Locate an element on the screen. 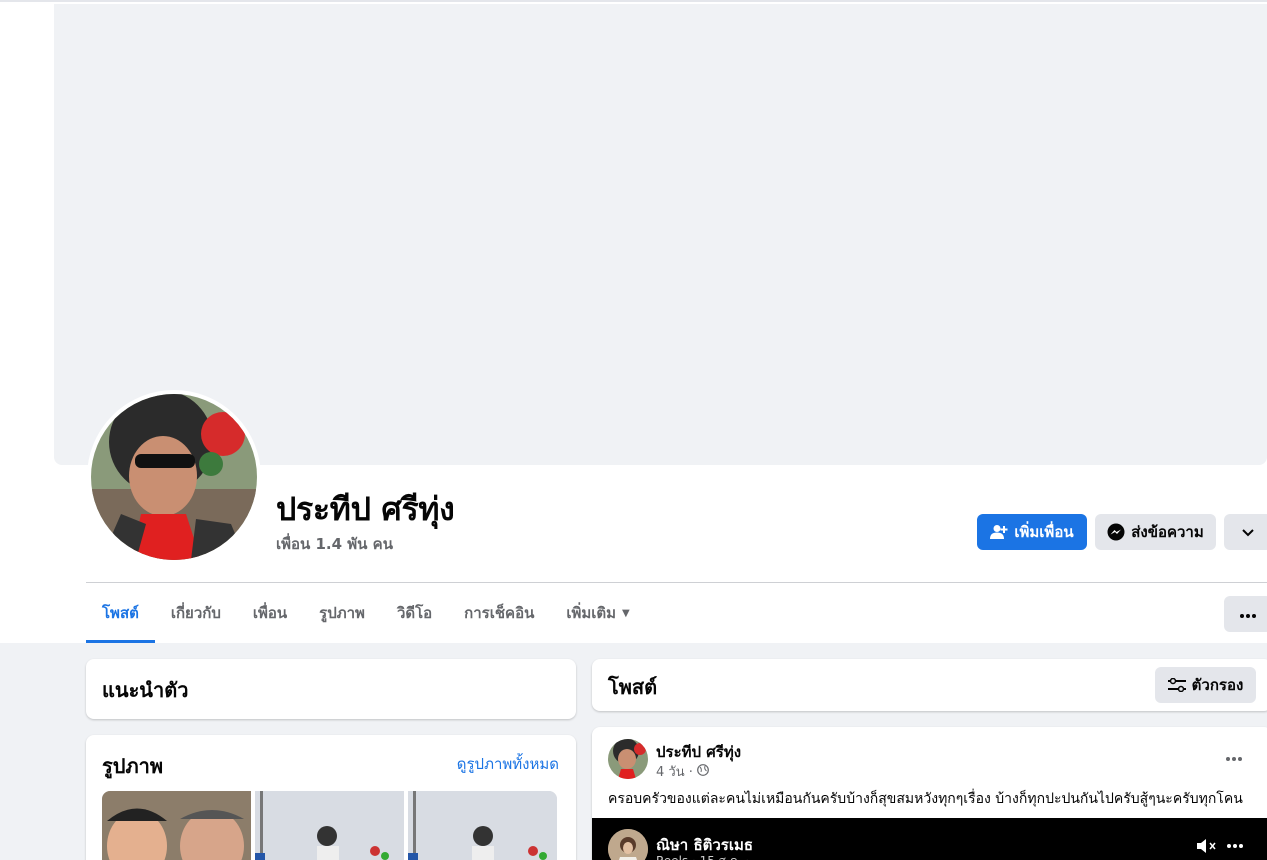 This screenshot has height=860, width=1267. reel-meta: Reels · 15 ส.ค. · is located at coordinates (702, 856).